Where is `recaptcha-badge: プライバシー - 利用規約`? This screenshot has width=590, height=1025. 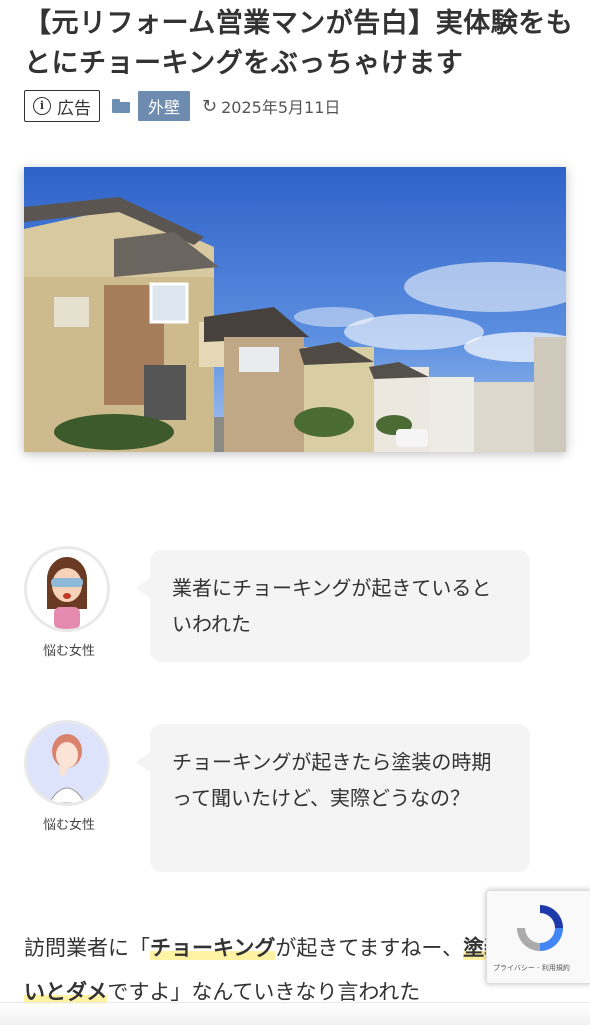 recaptcha-badge: プライバシー - 利用規約 is located at coordinates (538, 937).